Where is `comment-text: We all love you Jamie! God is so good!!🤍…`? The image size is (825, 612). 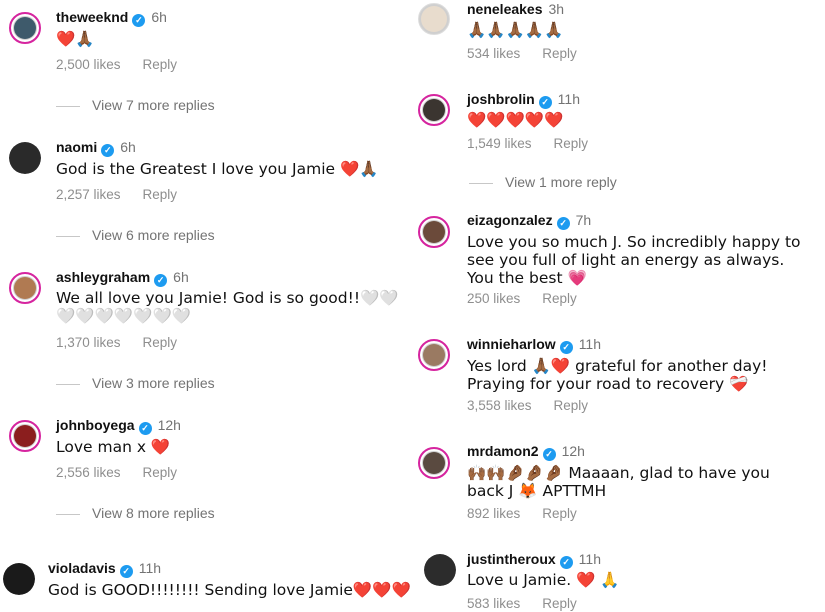 comment-text: We all love you Jamie! God is so good!!🤍… is located at coordinates (227, 307).